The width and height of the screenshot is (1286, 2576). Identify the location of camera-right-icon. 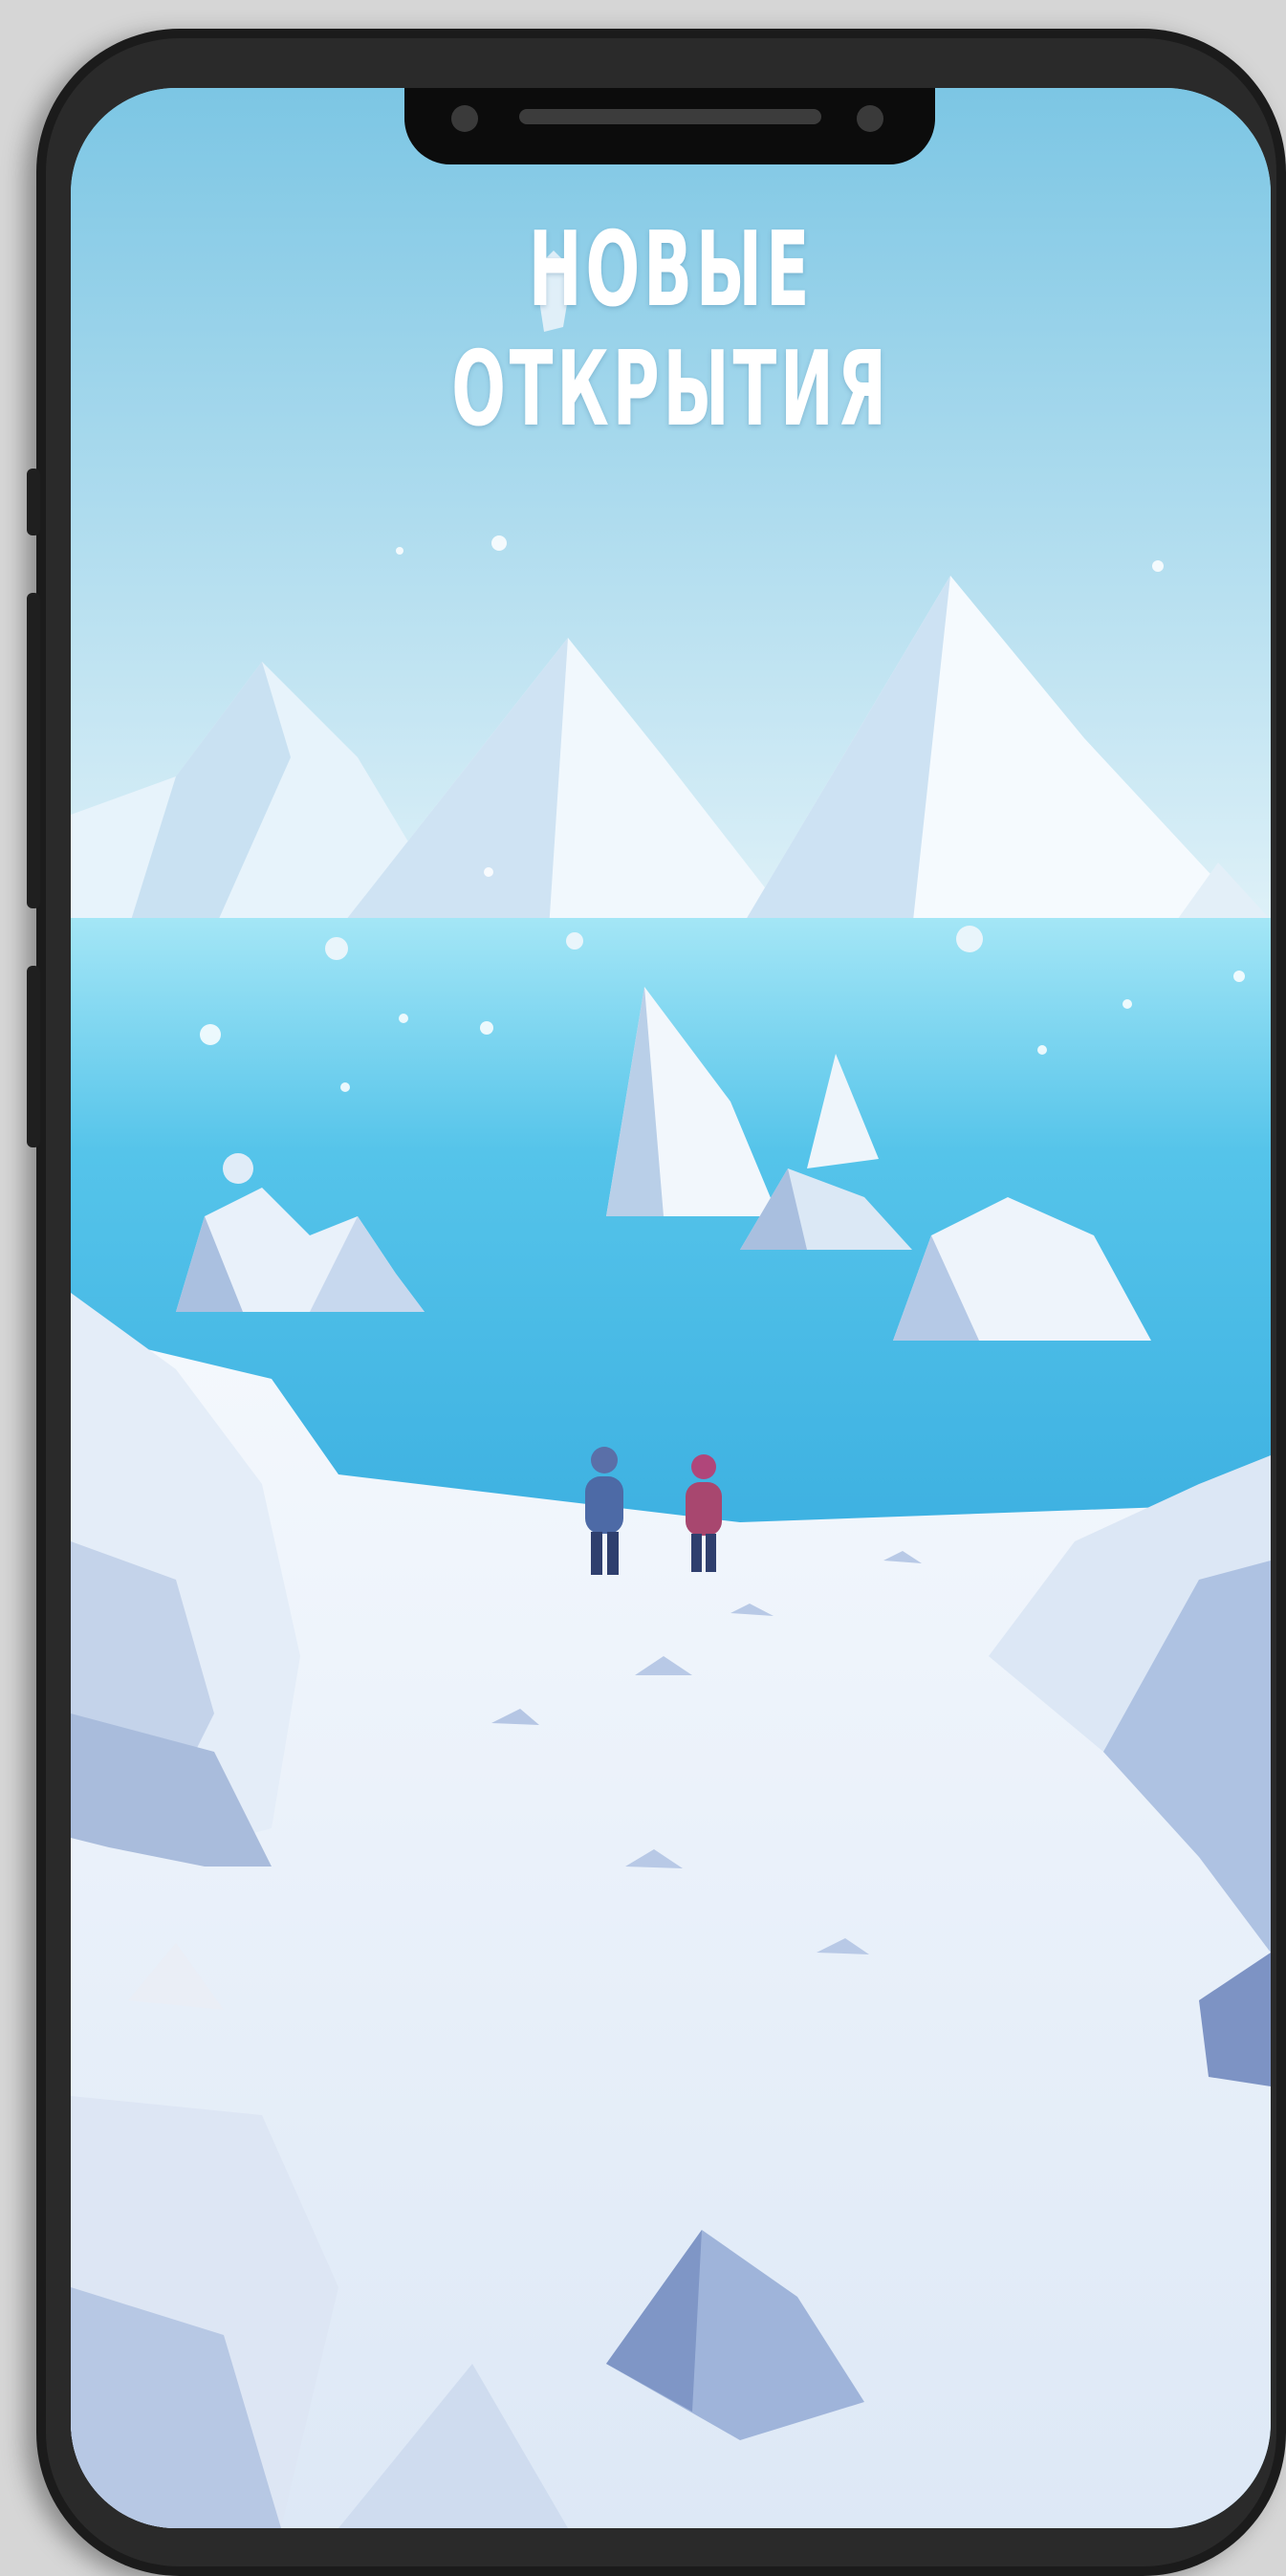
(870, 118).